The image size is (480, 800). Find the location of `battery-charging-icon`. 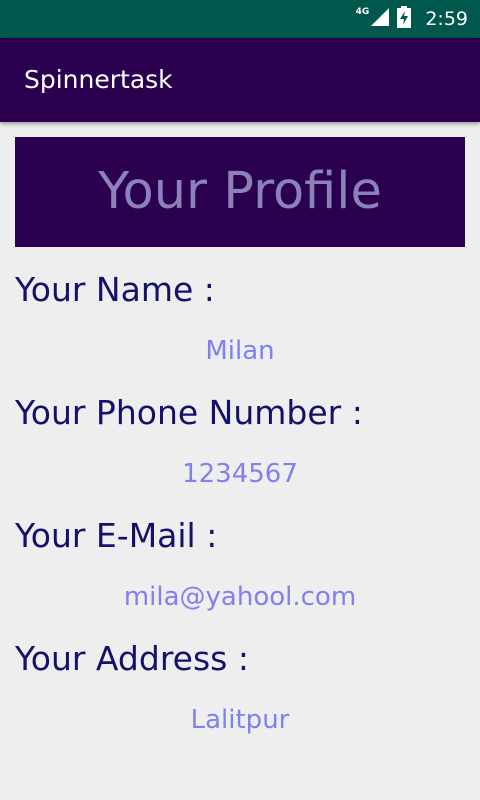

battery-charging-icon is located at coordinates (404, 19).